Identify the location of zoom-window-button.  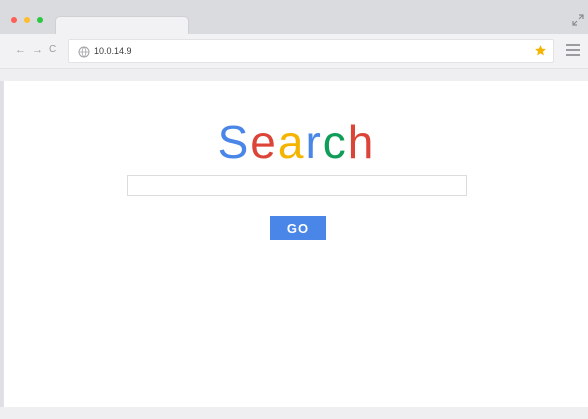
(40, 20).